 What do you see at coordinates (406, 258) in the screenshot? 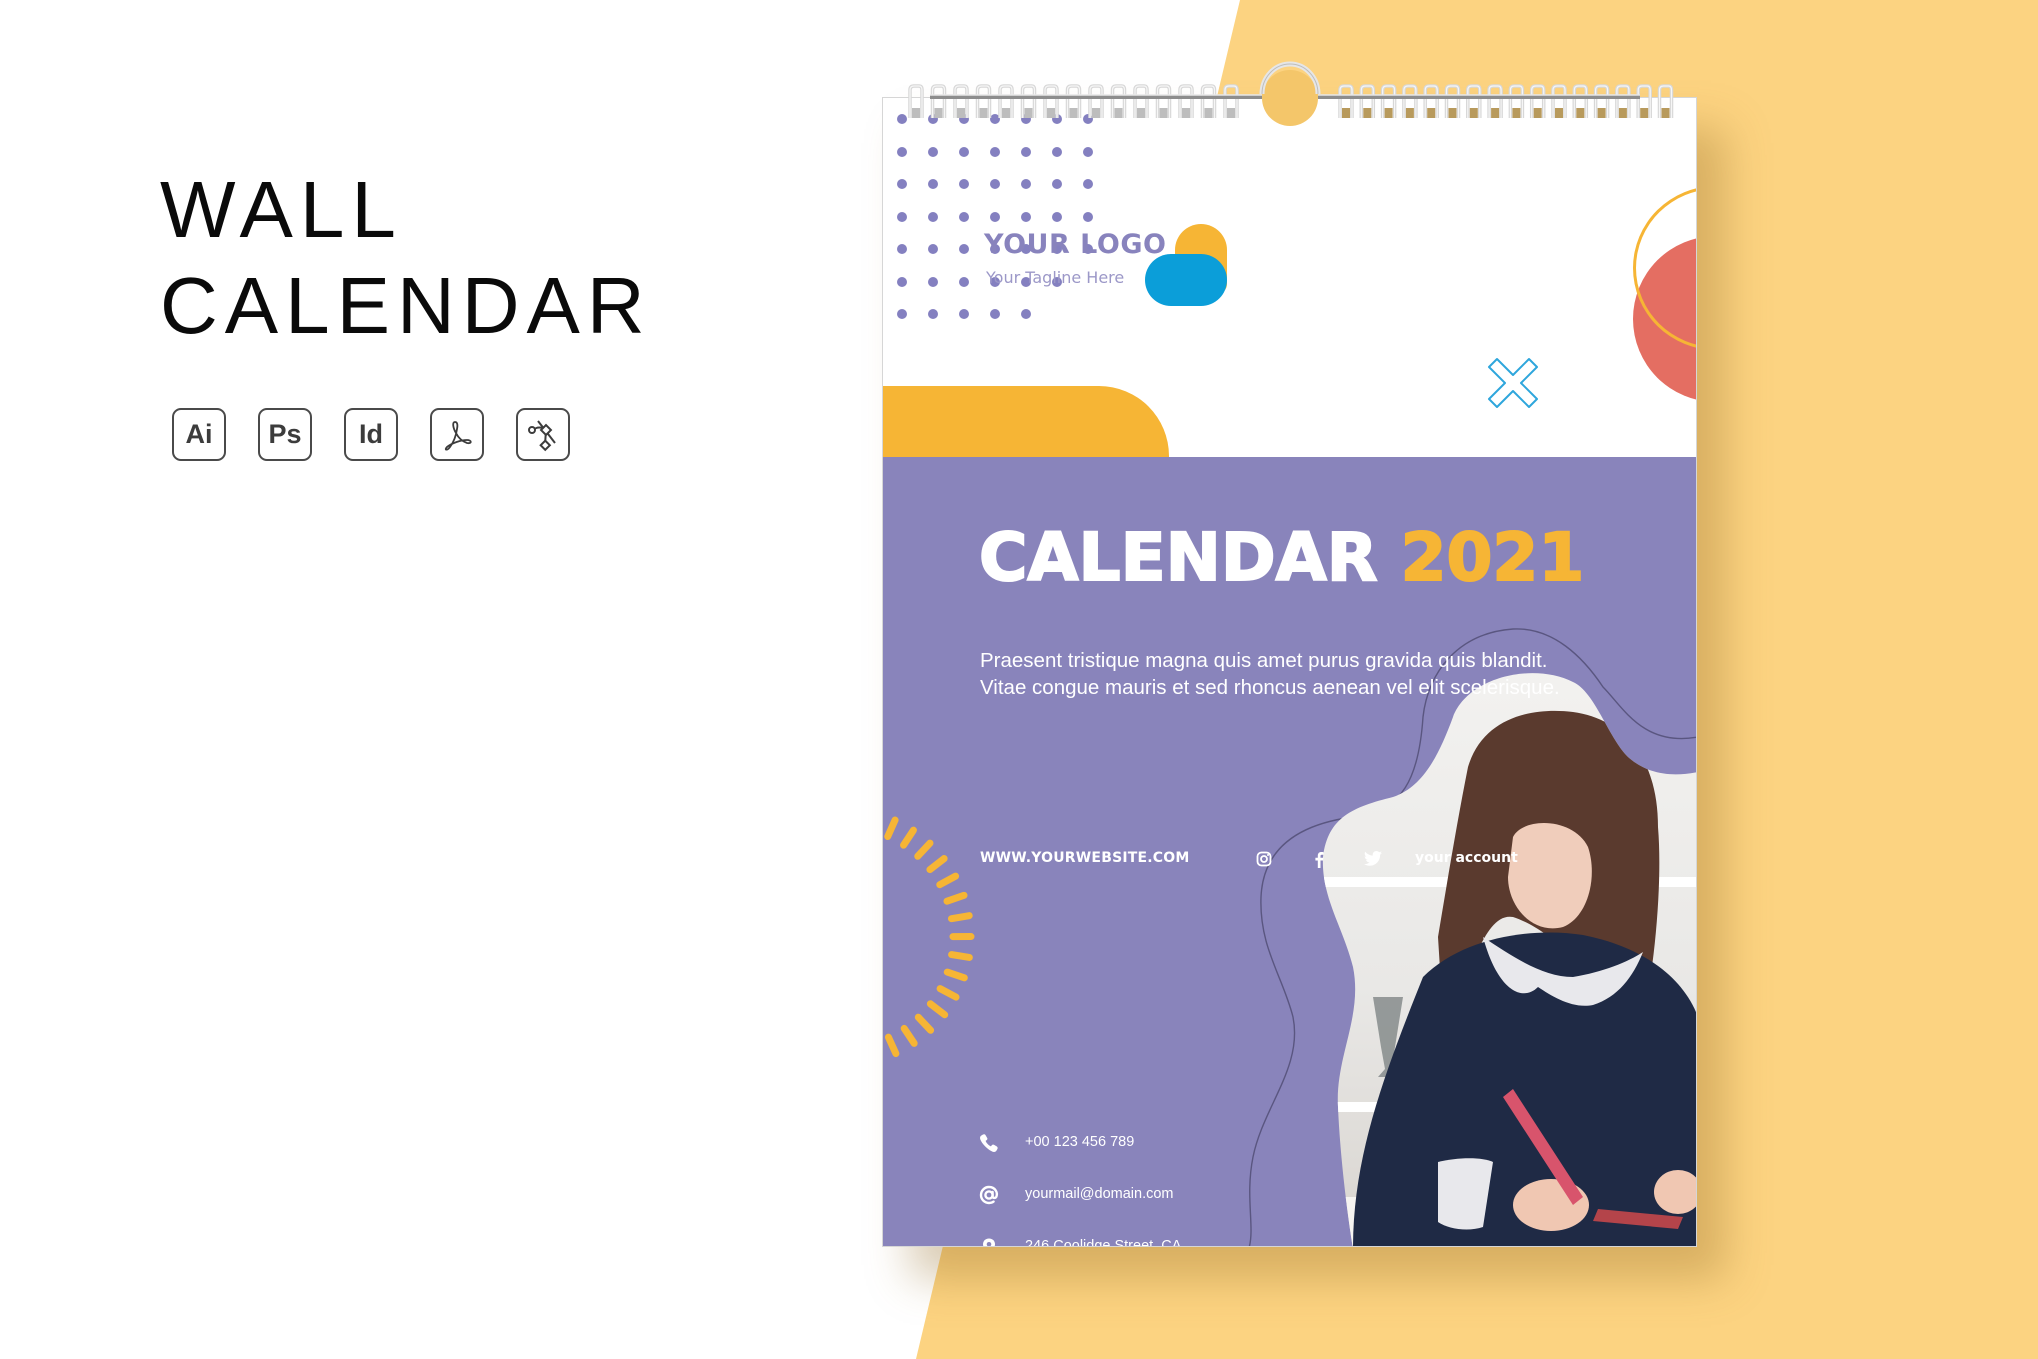
I see `page-title: WALL CALENDAR` at bounding box center [406, 258].